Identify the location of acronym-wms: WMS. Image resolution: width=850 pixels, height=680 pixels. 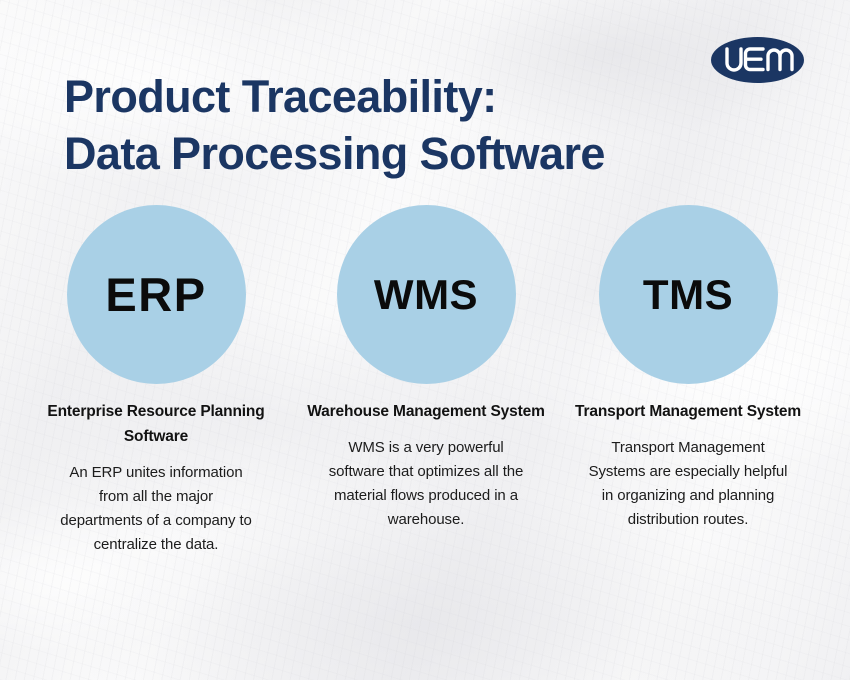
(426, 294).